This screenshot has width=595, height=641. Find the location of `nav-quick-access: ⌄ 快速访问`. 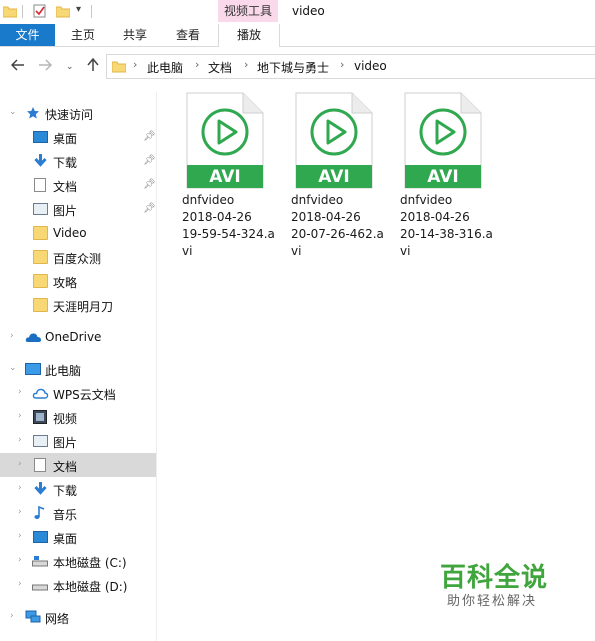

nav-quick-access: ⌄ 快速访问 is located at coordinates (78, 113).